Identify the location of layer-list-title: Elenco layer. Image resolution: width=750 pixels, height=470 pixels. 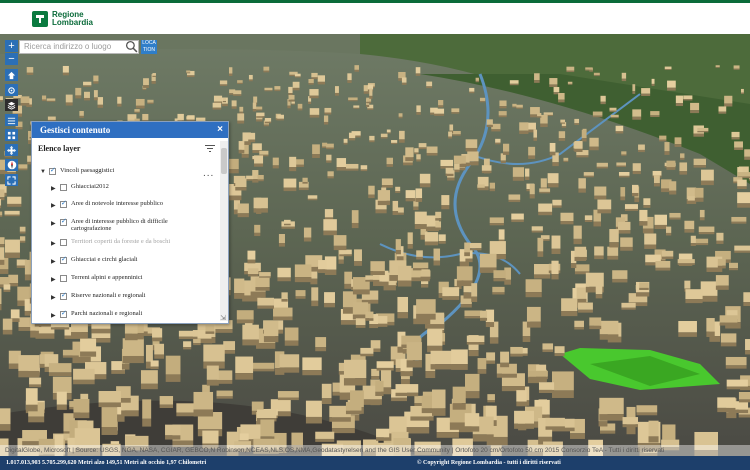
(59, 148).